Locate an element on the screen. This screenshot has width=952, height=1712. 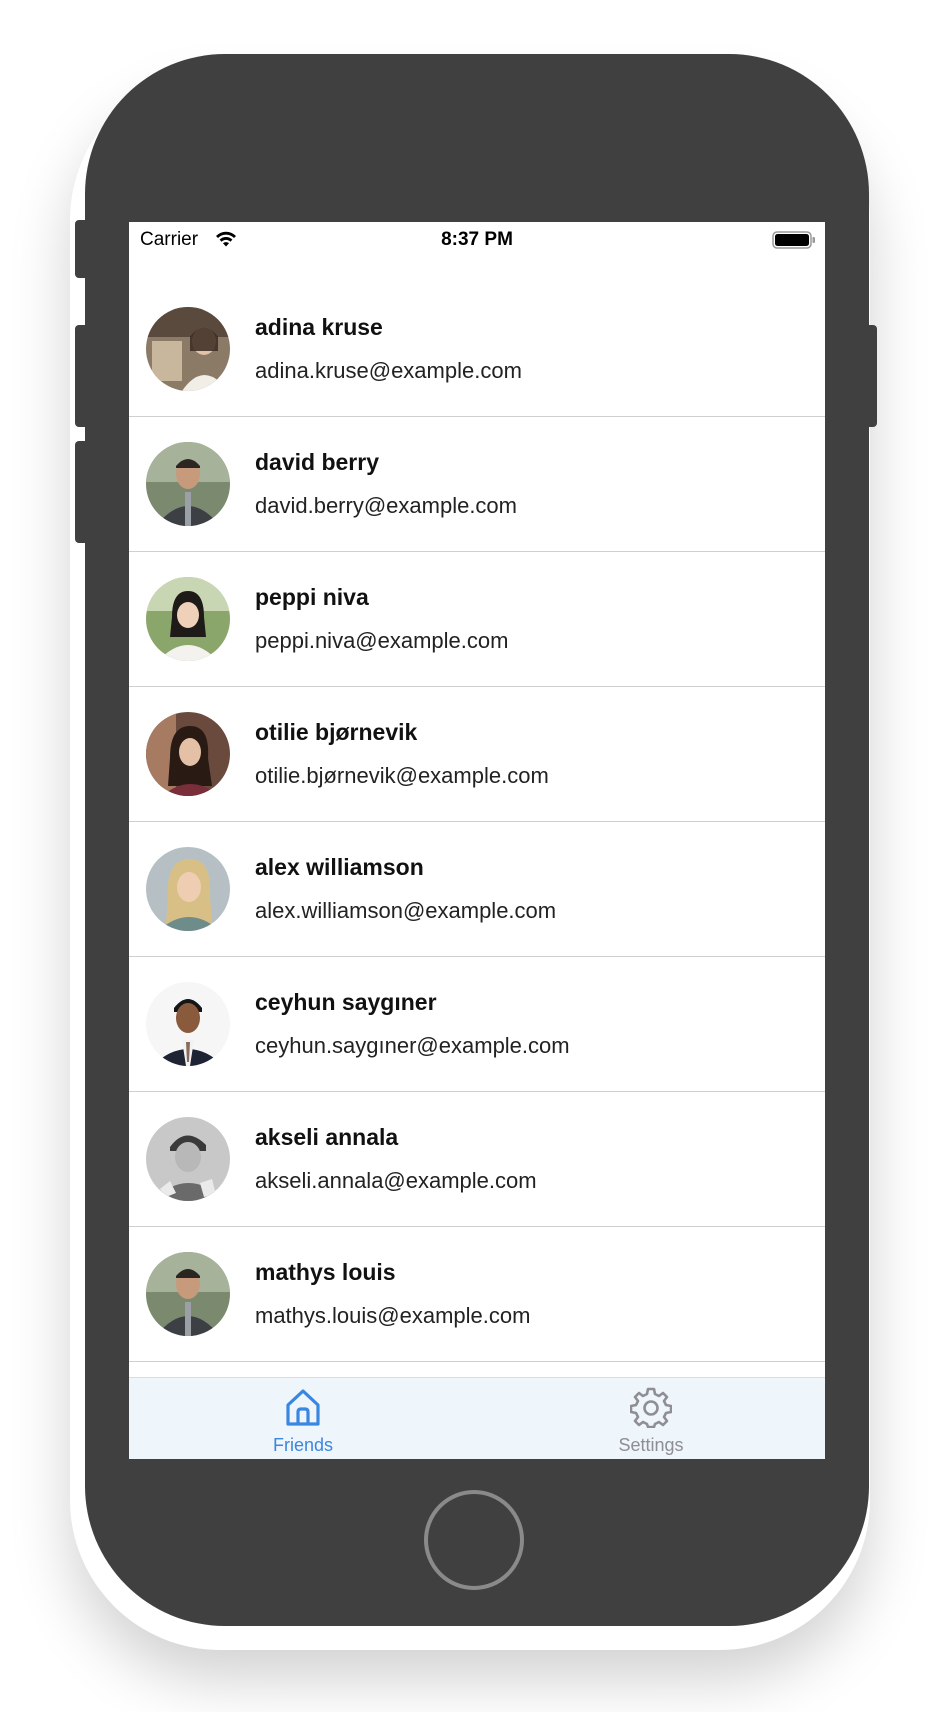
friend-name: alex williamson is located at coordinates (339, 867).